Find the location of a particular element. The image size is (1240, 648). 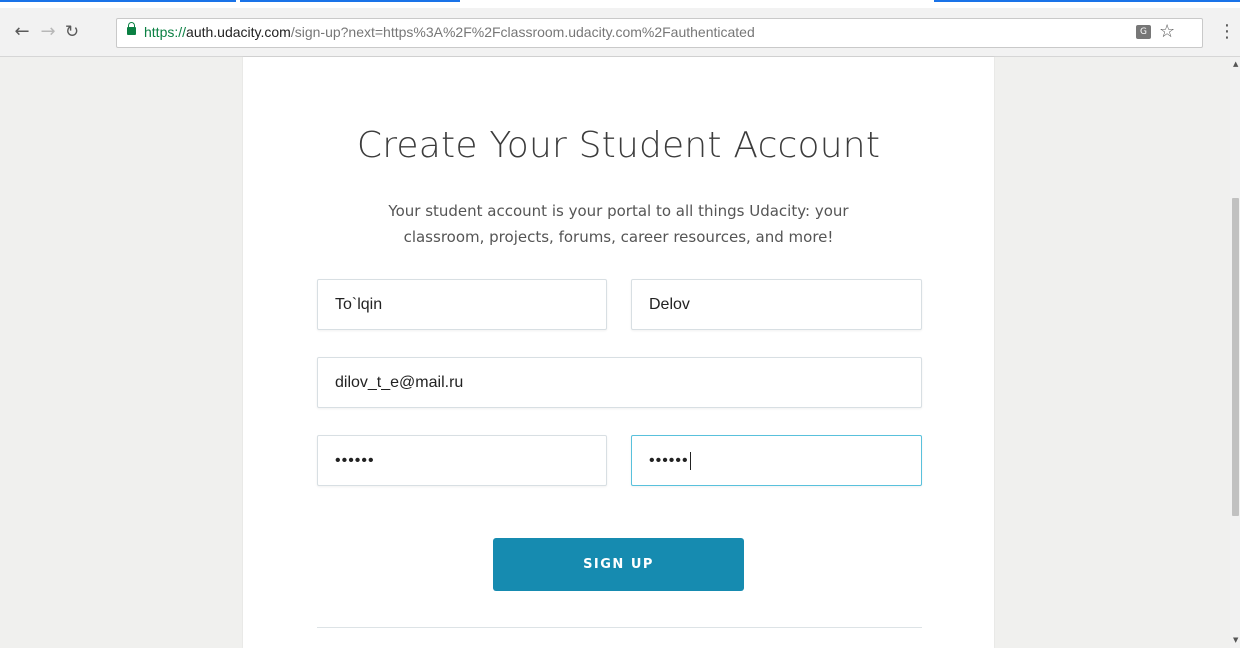

last-name-field: Delov is located at coordinates (776, 304).